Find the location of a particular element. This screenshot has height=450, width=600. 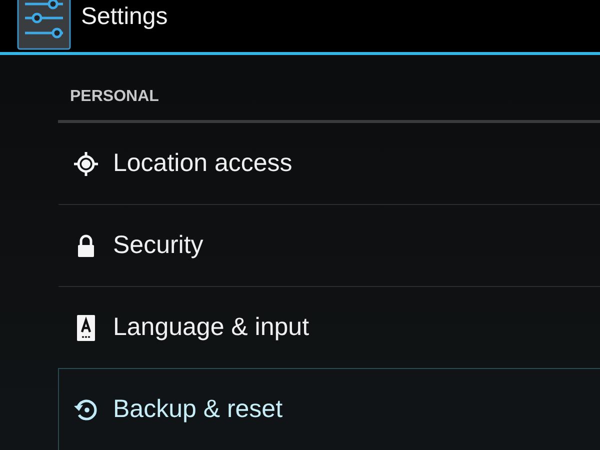

app-title: Settings is located at coordinates (124, 17).